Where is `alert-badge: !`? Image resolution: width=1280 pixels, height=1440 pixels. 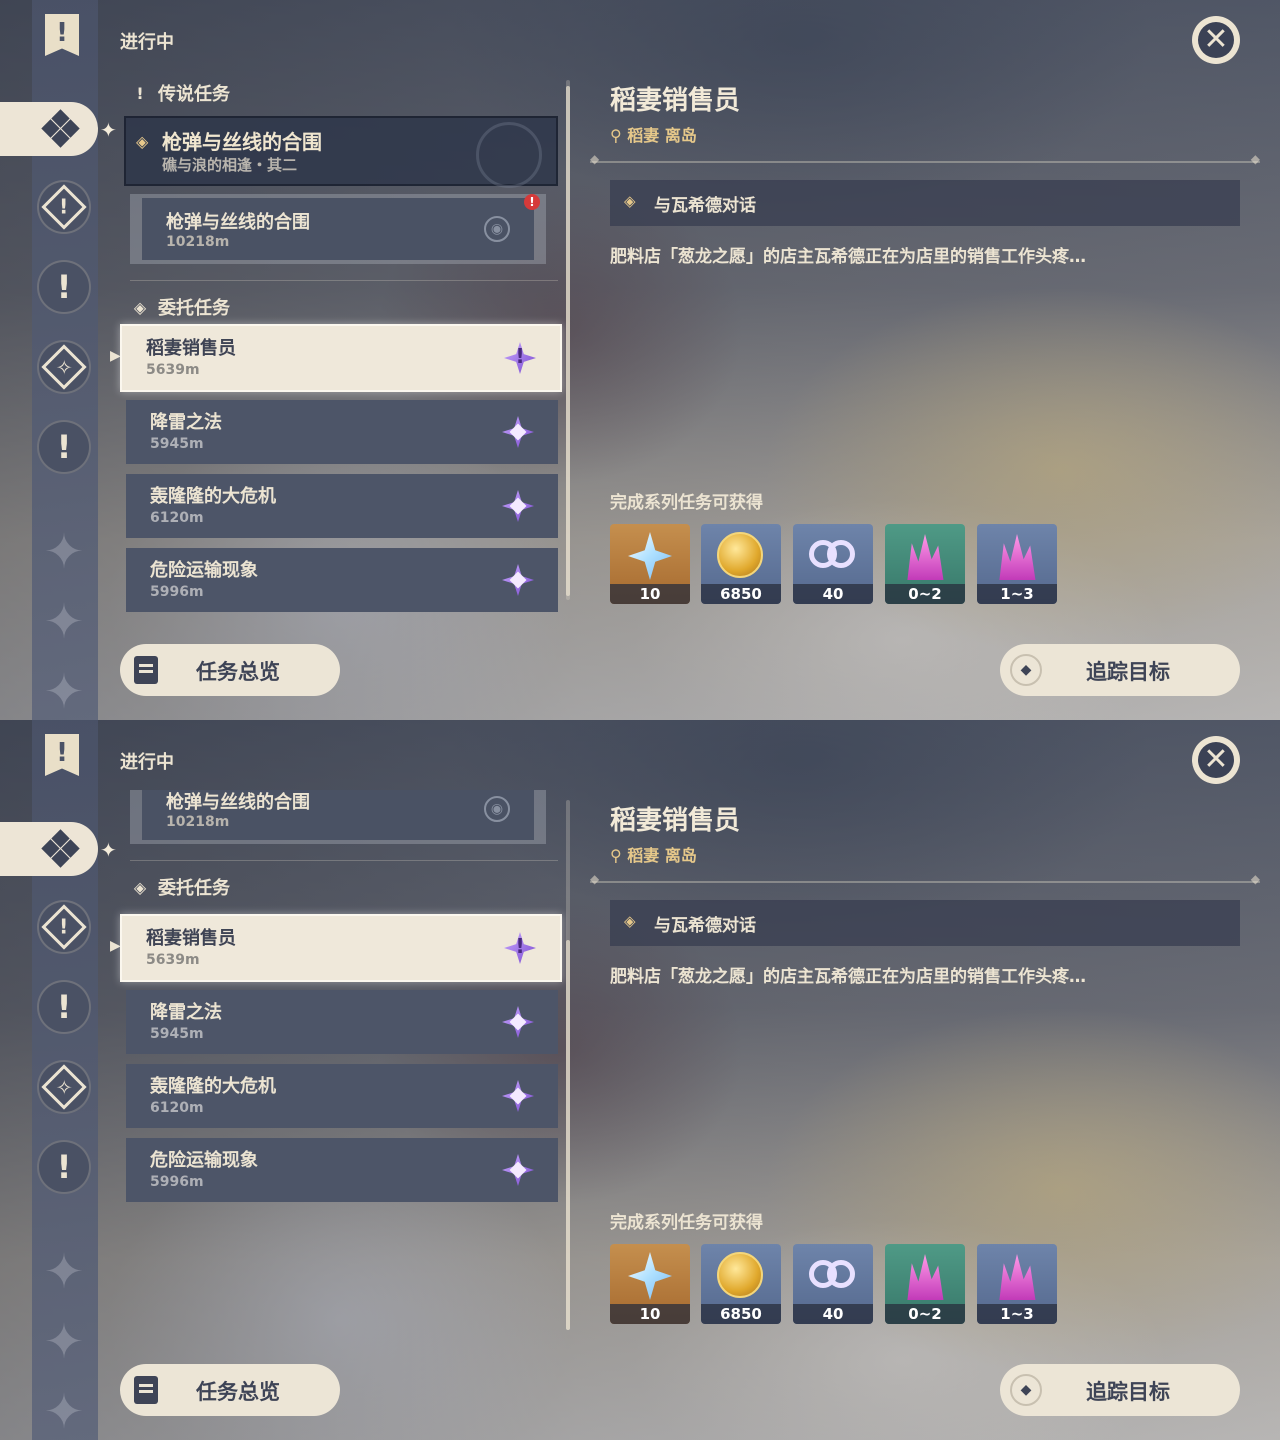 alert-badge: ! is located at coordinates (532, 202).